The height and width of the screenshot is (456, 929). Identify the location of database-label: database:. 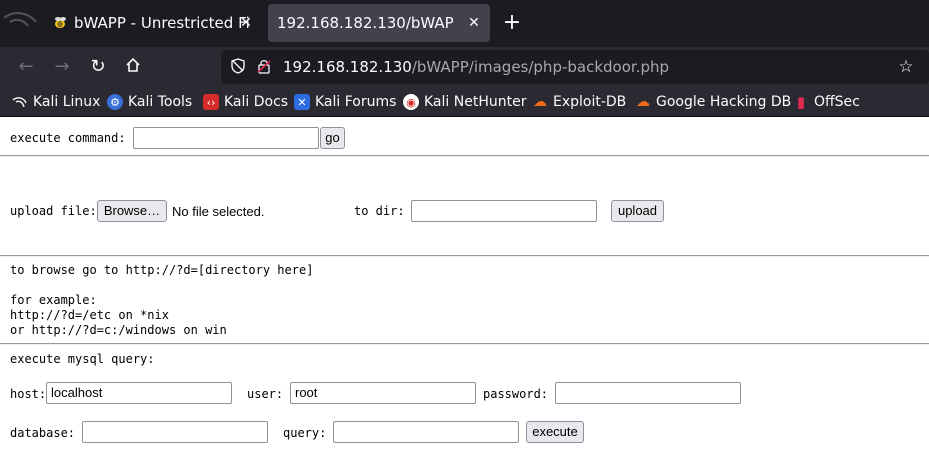
(43, 433).